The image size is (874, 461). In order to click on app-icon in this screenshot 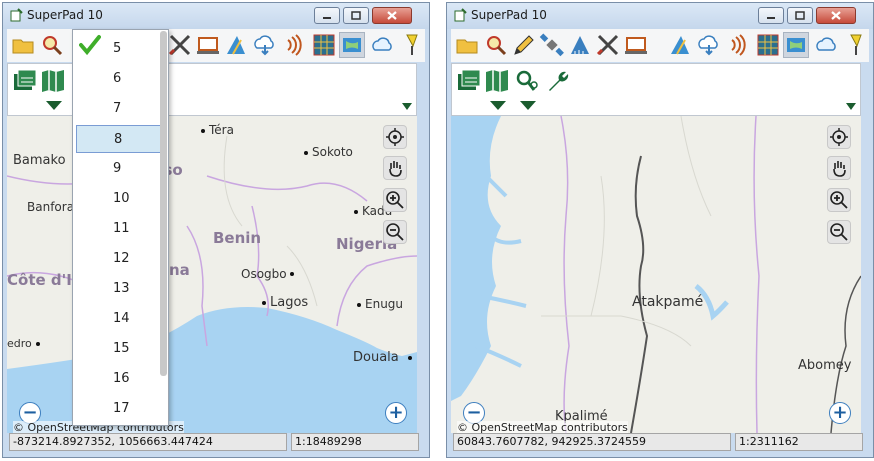, I will do `click(16, 15)`.